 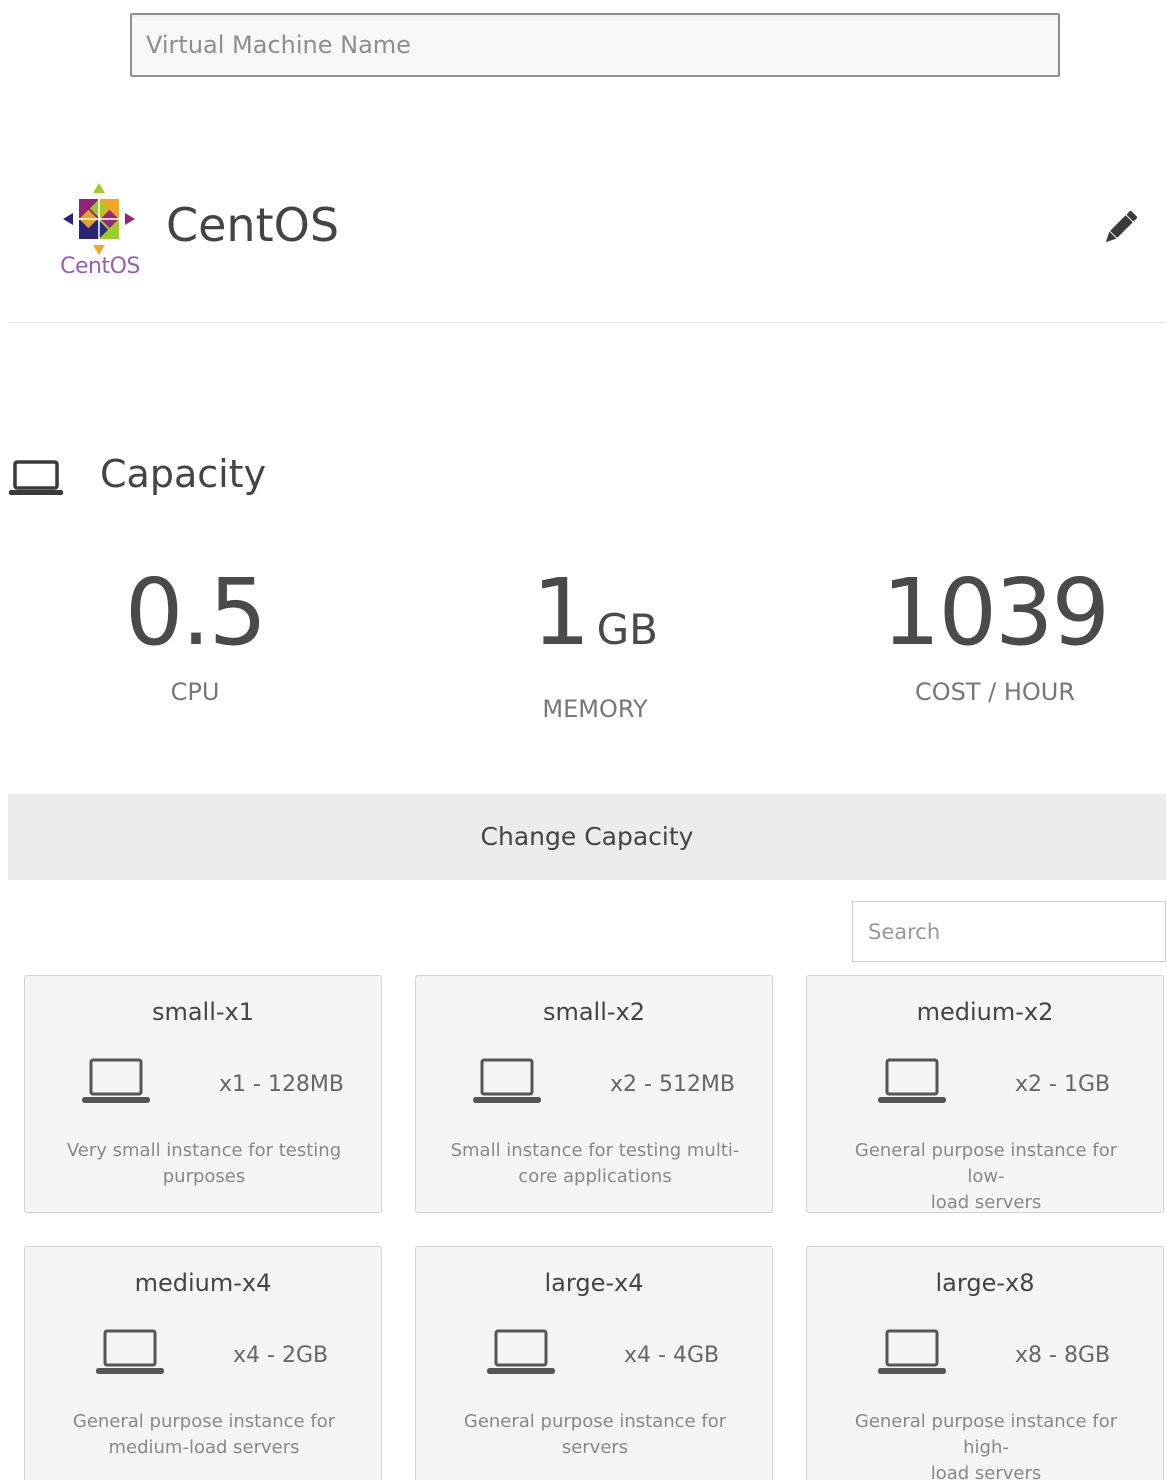 What do you see at coordinates (595, 709) in the screenshot?
I see `memory-label: MEMORY` at bounding box center [595, 709].